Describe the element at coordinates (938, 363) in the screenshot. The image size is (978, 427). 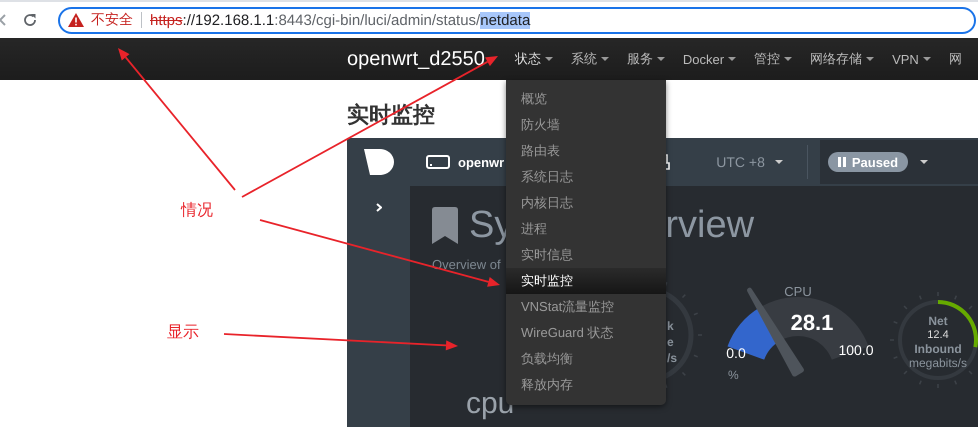
I see `gauge-unit: megabits/s` at that location.